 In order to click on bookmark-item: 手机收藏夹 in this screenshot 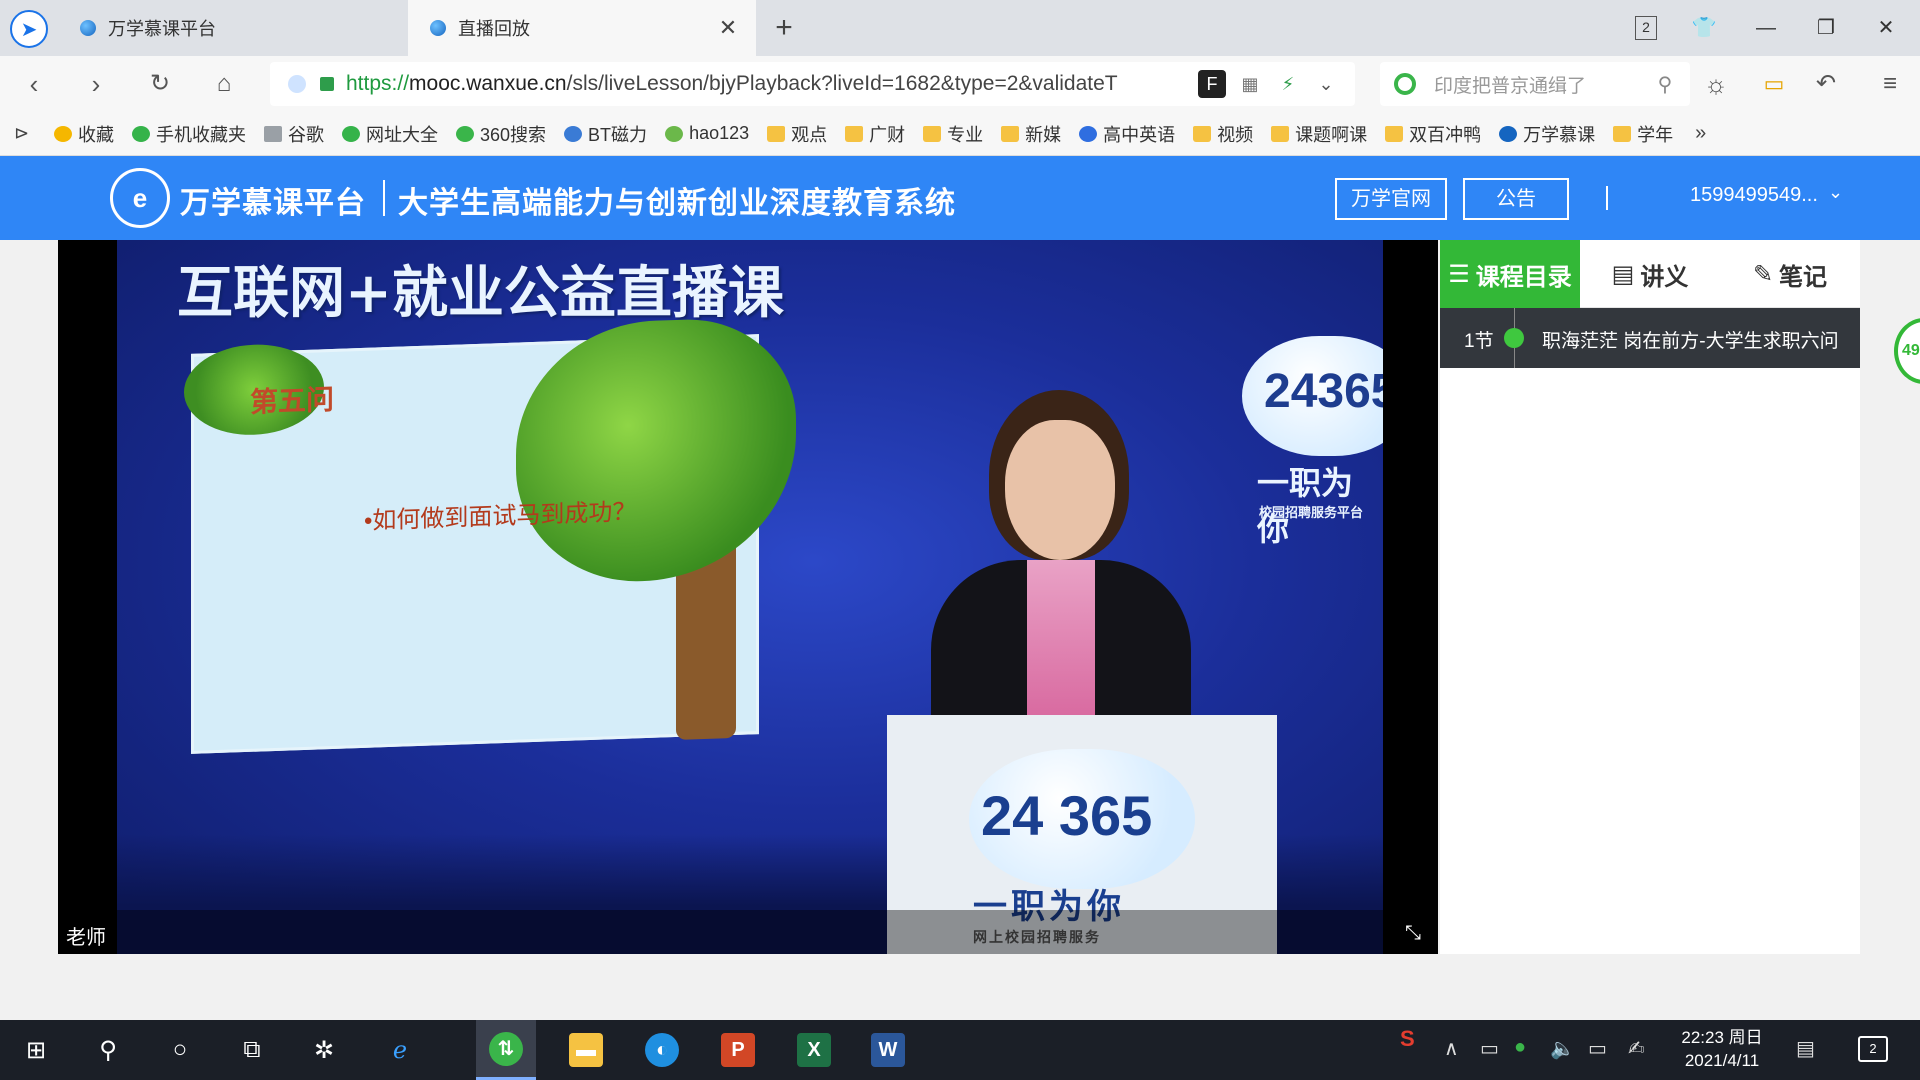, I will do `click(189, 134)`.